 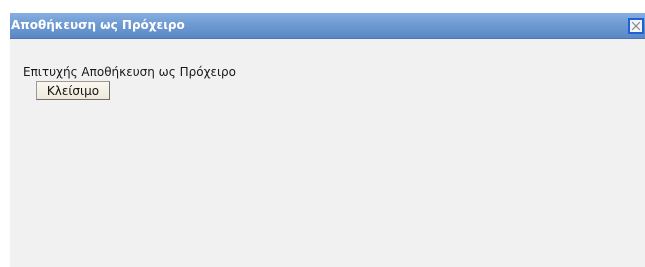 I want to click on dialog-title: Αποθήκευση ως Πρόχειρο, so click(x=98, y=25).